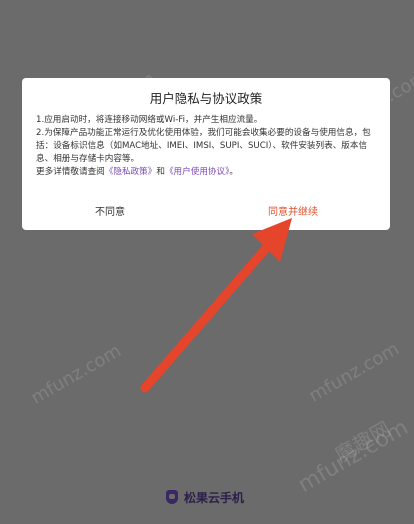 The height and width of the screenshot is (524, 414). I want to click on dialog-line-3: 更多详情敬请查阅《隐私政策》和《用户使用协议》。, so click(206, 172).